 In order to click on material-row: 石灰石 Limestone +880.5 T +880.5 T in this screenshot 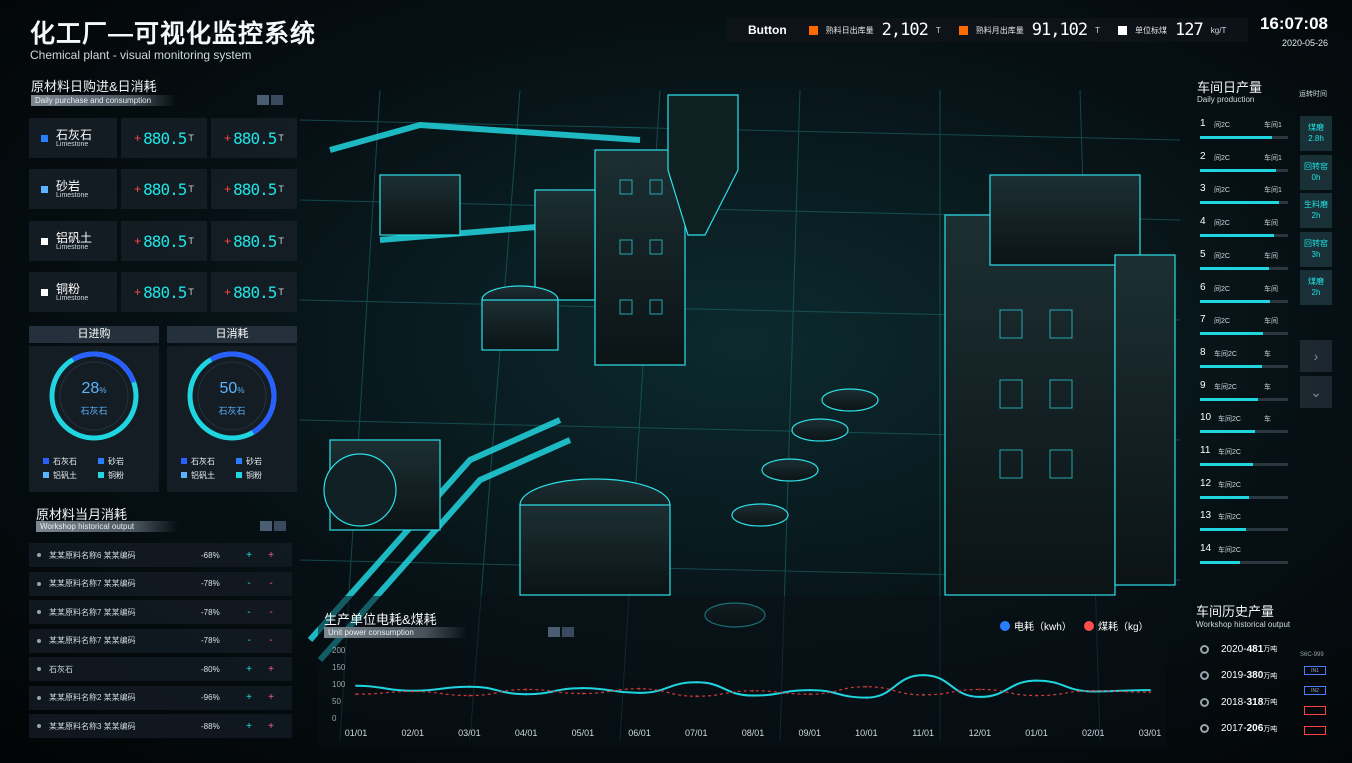, I will do `click(163, 138)`.